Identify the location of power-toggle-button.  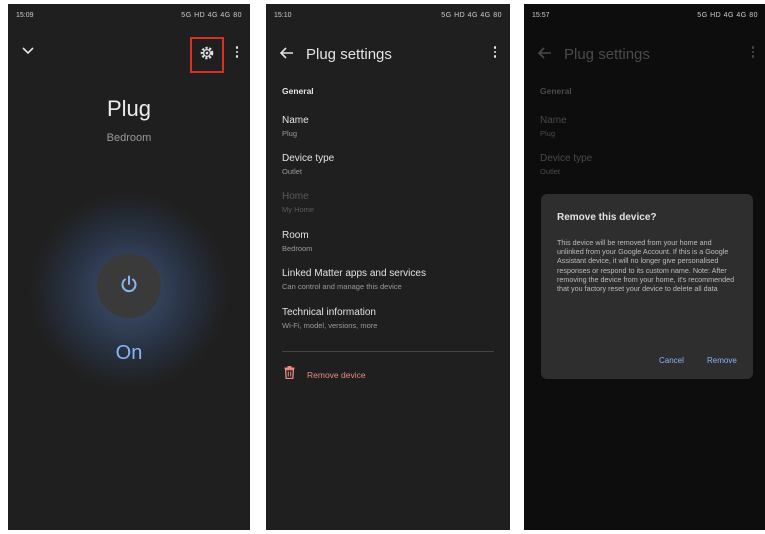
(129, 286).